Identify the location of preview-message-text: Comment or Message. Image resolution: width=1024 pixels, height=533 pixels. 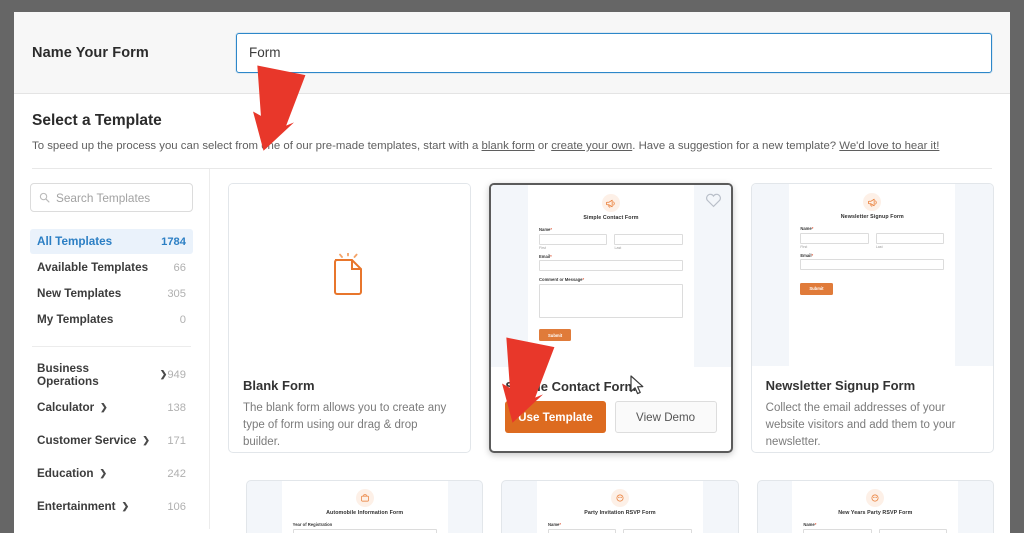
(560, 280).